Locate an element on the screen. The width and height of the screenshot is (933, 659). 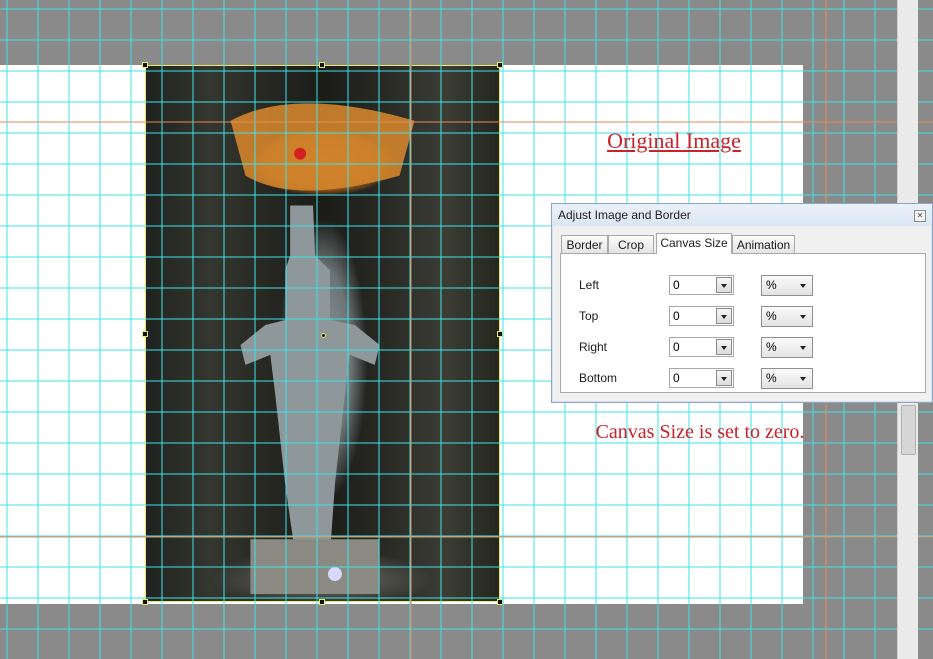
left-unit-select: % is located at coordinates (787, 285).